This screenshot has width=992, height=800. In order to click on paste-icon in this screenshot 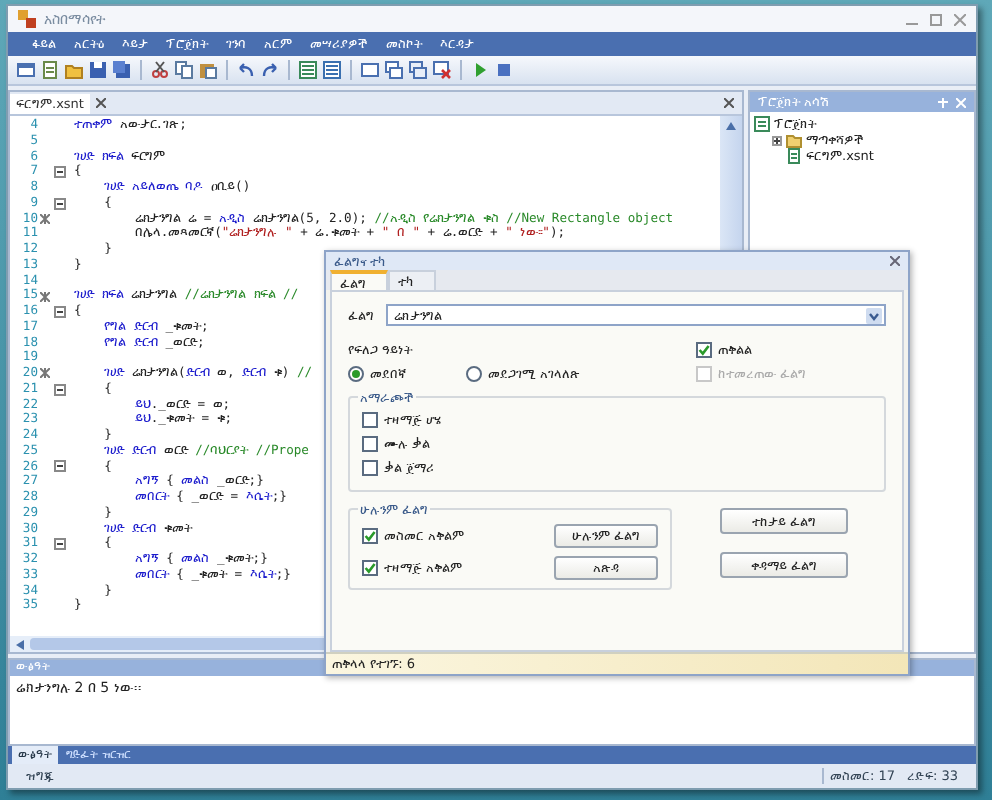, I will do `click(208, 70)`.